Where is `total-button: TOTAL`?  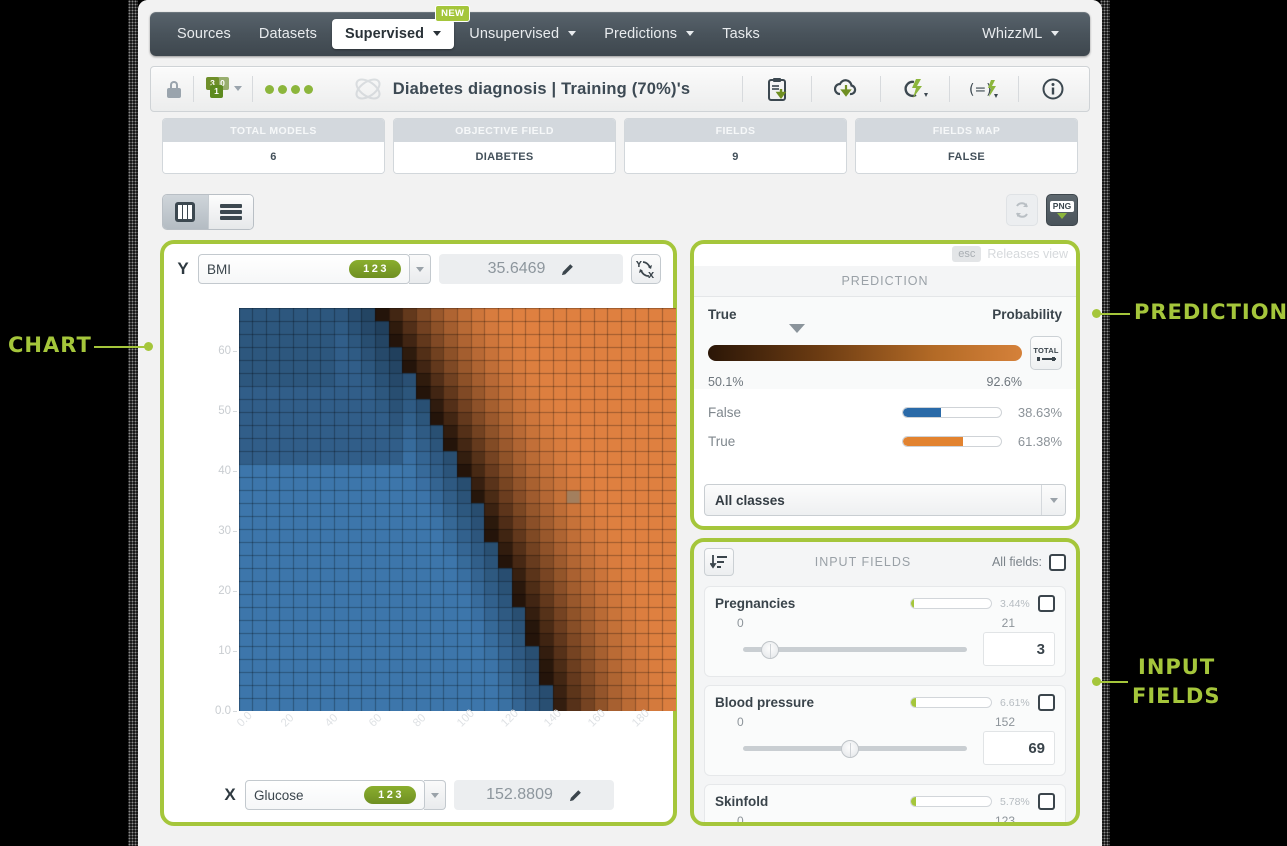 total-button: TOTAL is located at coordinates (1046, 353).